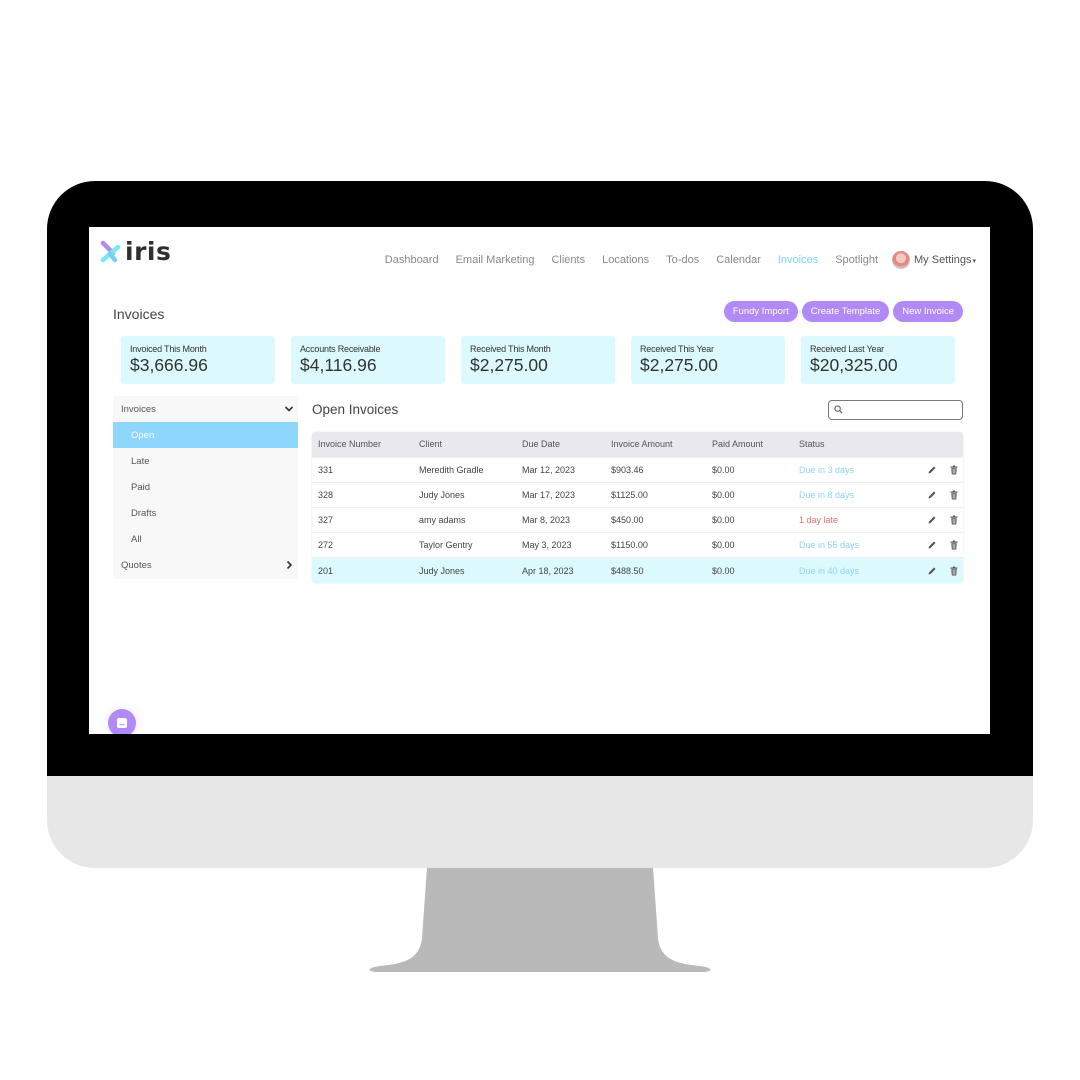 Image resolution: width=1080 pixels, height=1080 pixels. What do you see at coordinates (819, 519) in the screenshot?
I see `status-cell: 1 day late` at bounding box center [819, 519].